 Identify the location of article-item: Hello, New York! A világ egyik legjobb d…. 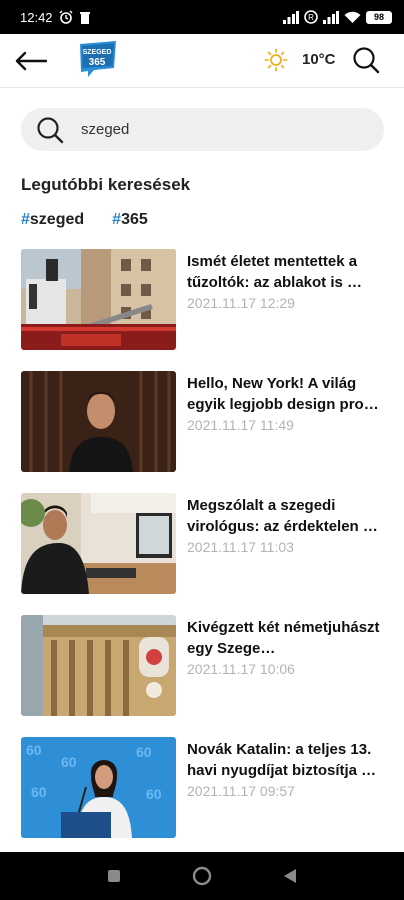
(203, 432).